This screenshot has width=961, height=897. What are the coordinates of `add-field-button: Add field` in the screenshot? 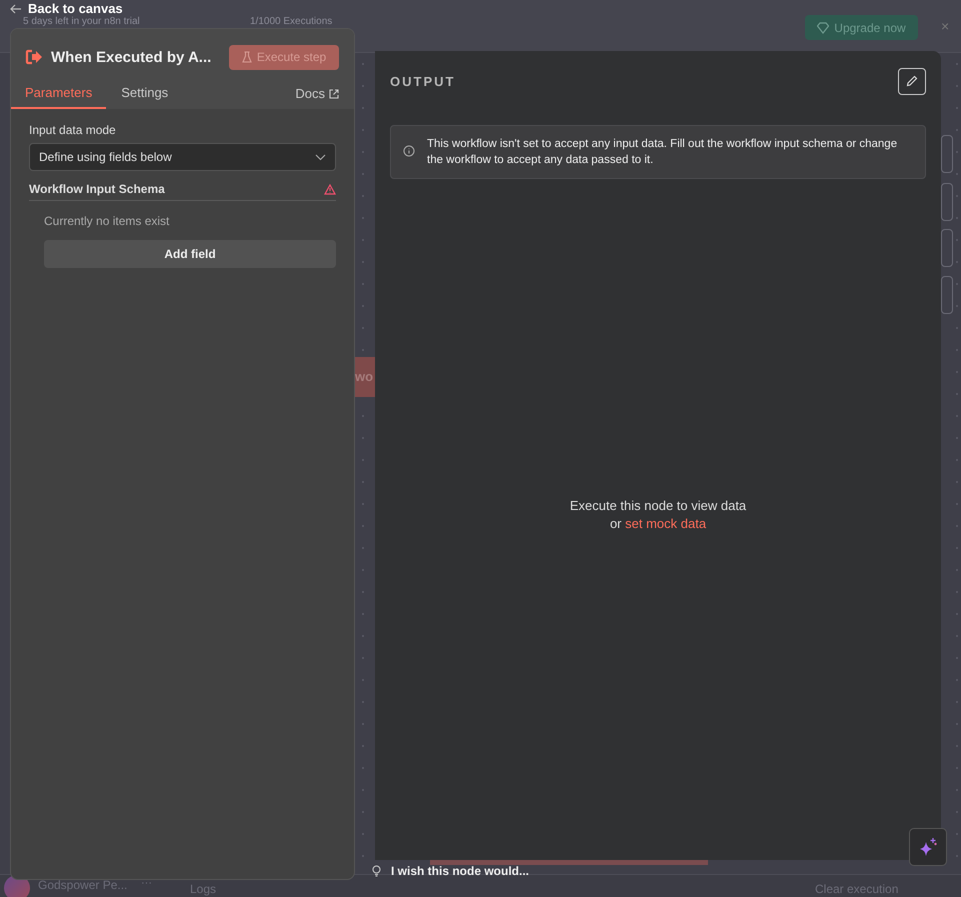 It's located at (190, 254).